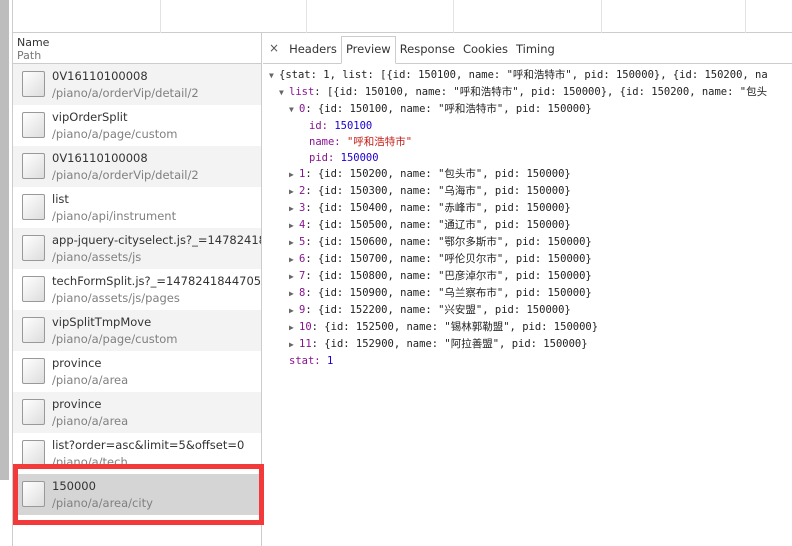 This screenshot has height=546, width=792. What do you see at coordinates (97, 257) in the screenshot?
I see `request-path: /piano/assets/js` at bounding box center [97, 257].